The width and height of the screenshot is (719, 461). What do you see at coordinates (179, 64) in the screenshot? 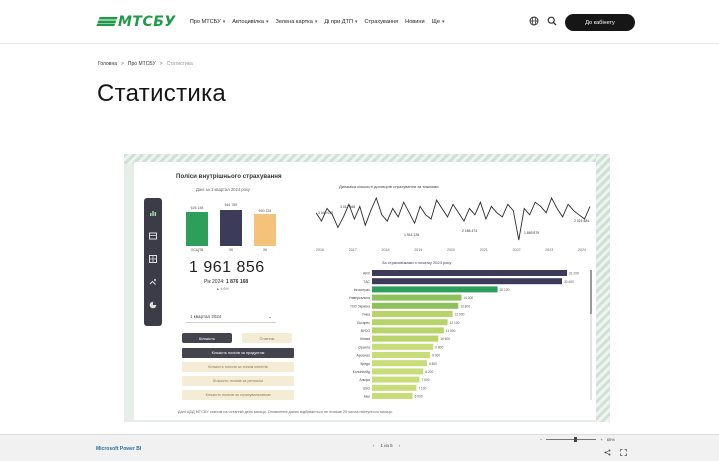
I see `breadcrumb-current: Статистика` at bounding box center [179, 64].